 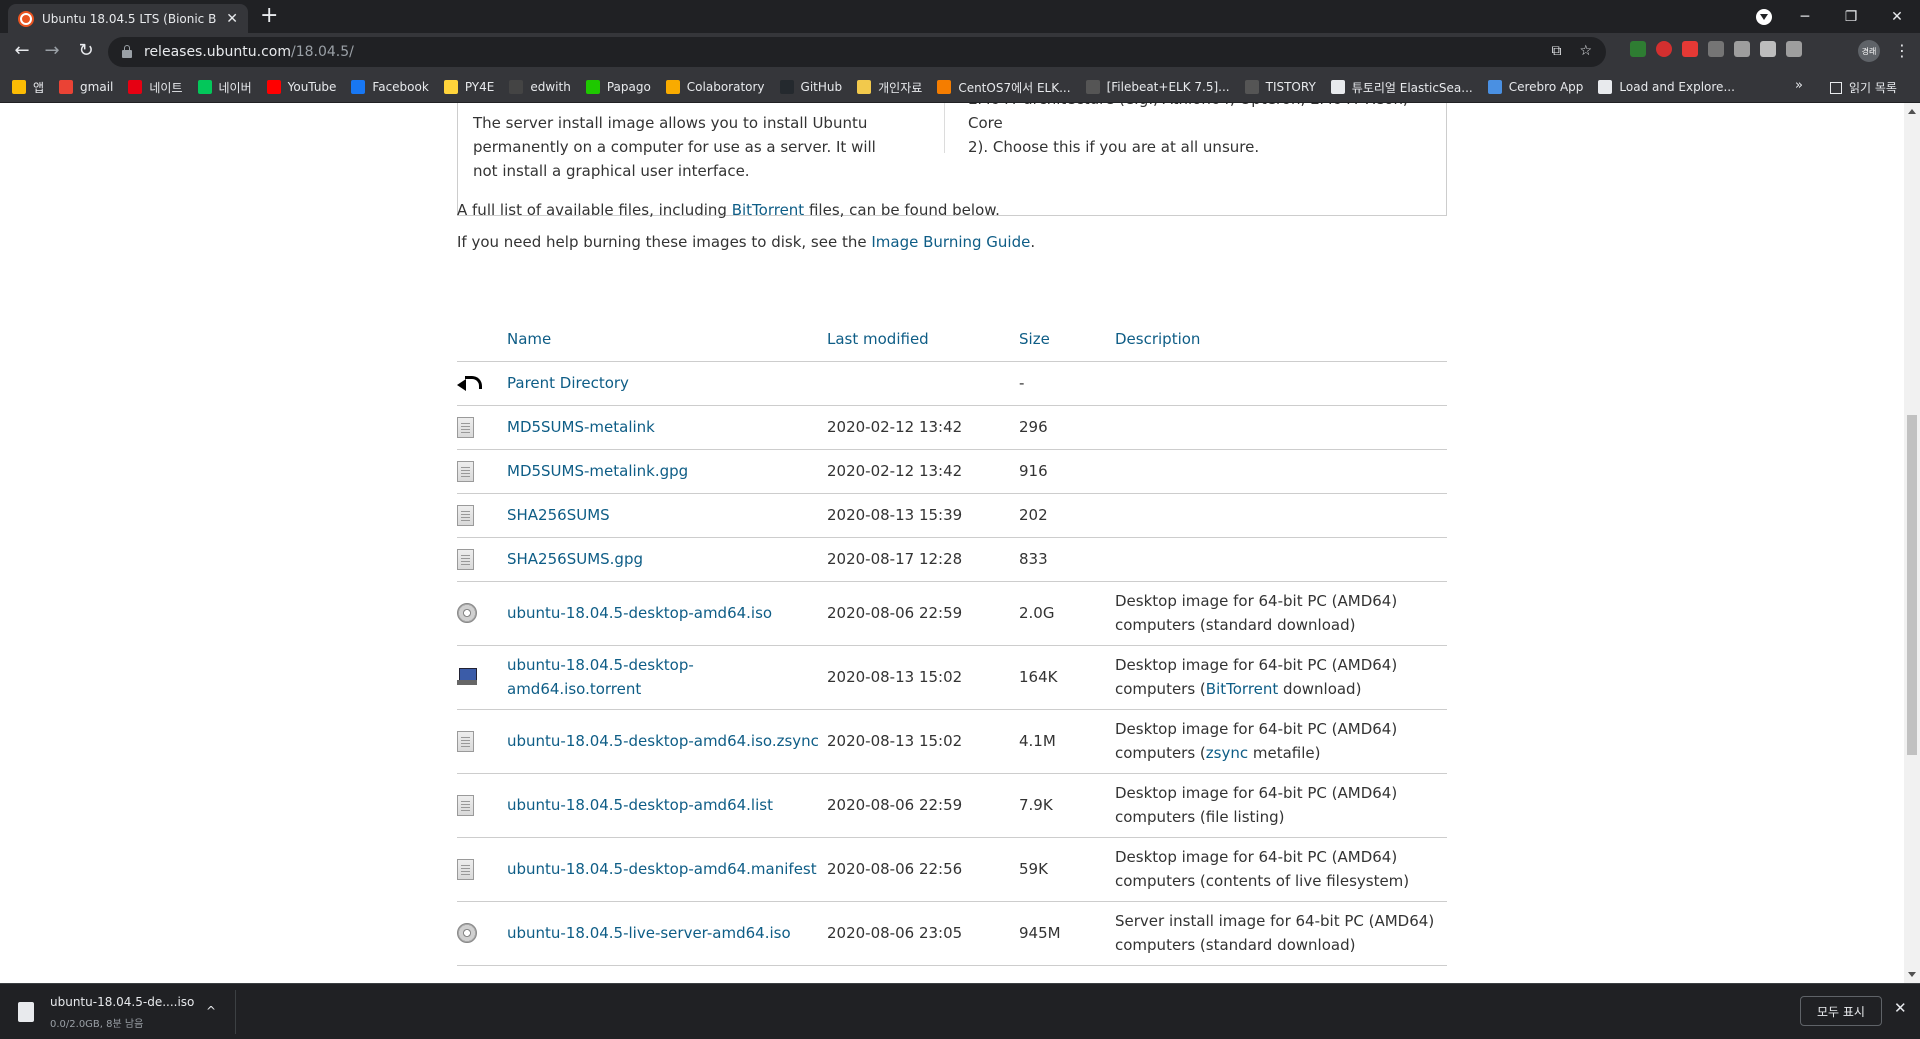 I want to click on icon-cell, so click(x=482, y=427).